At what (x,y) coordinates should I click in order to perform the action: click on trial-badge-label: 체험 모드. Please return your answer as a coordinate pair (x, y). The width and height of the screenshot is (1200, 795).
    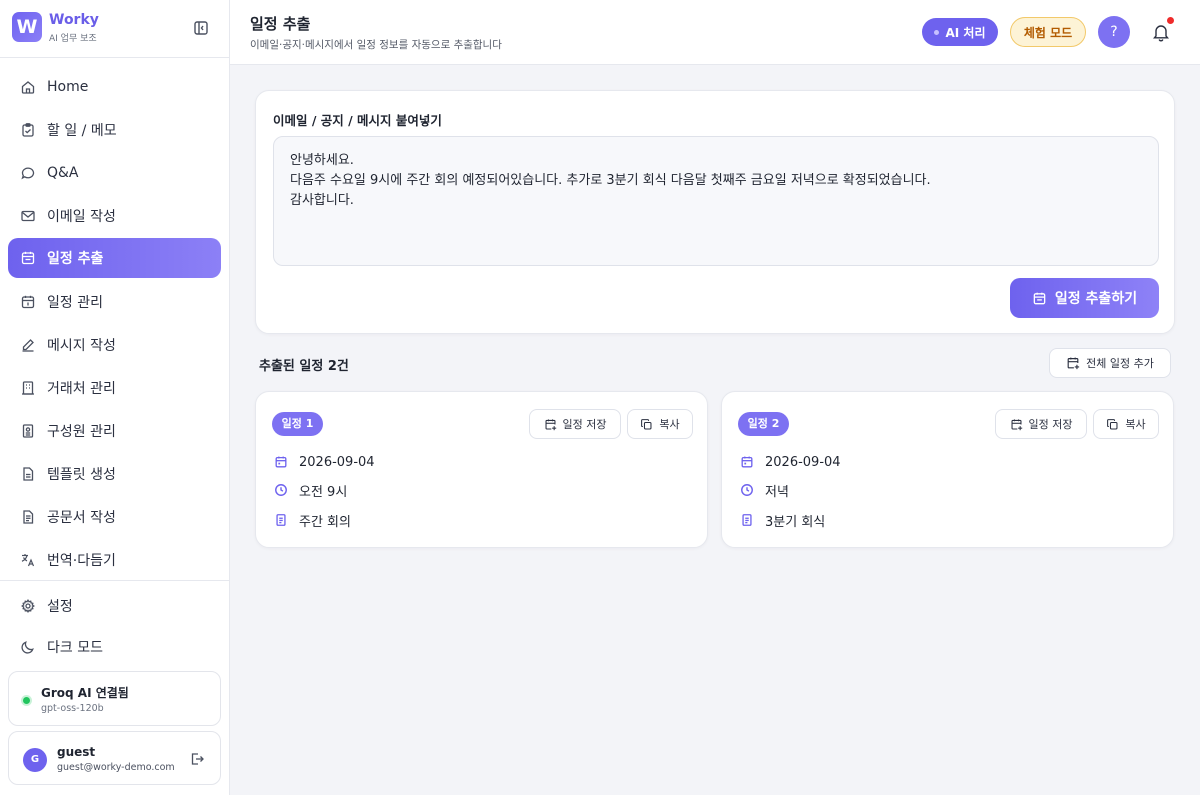
    Looking at the image, I should click on (1048, 32).